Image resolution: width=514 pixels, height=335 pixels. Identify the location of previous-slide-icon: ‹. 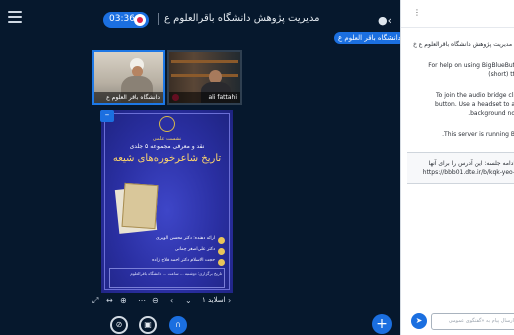
(171, 300).